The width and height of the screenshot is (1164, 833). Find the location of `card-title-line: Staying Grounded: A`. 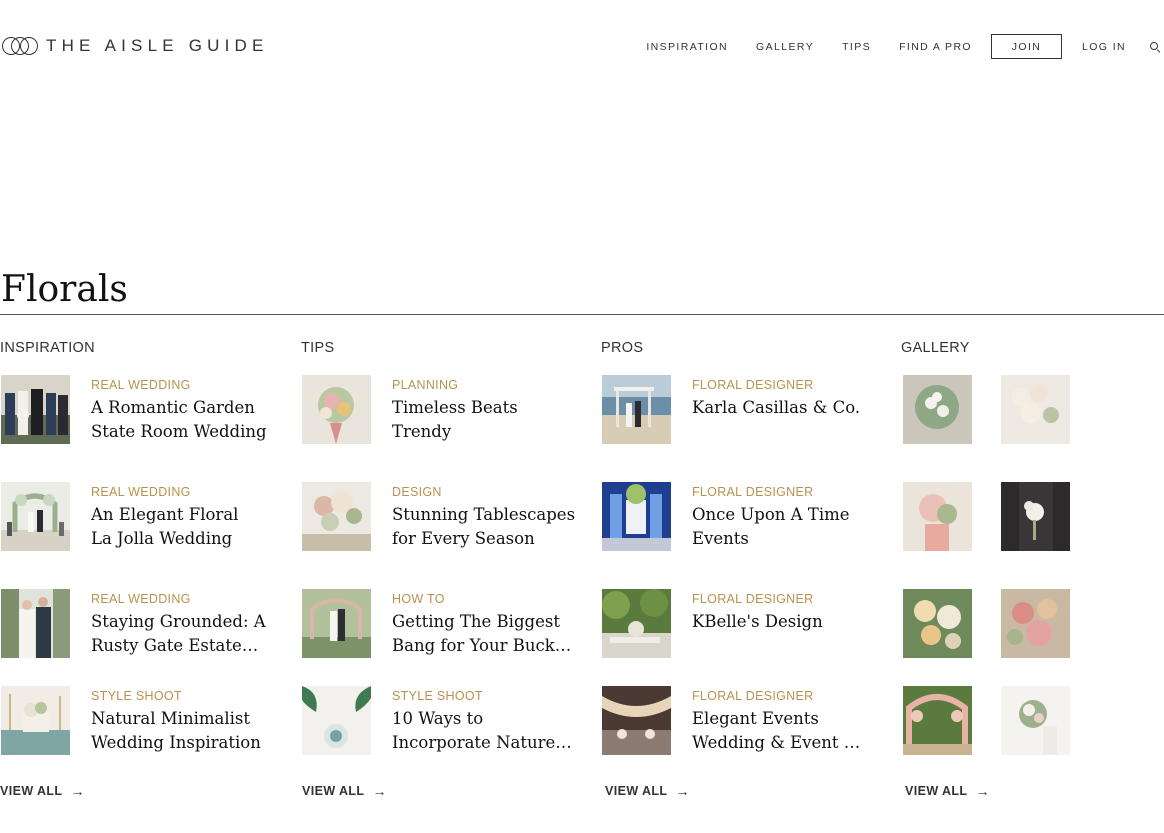

card-title-line: Staying Grounded: A is located at coordinates (178, 621).